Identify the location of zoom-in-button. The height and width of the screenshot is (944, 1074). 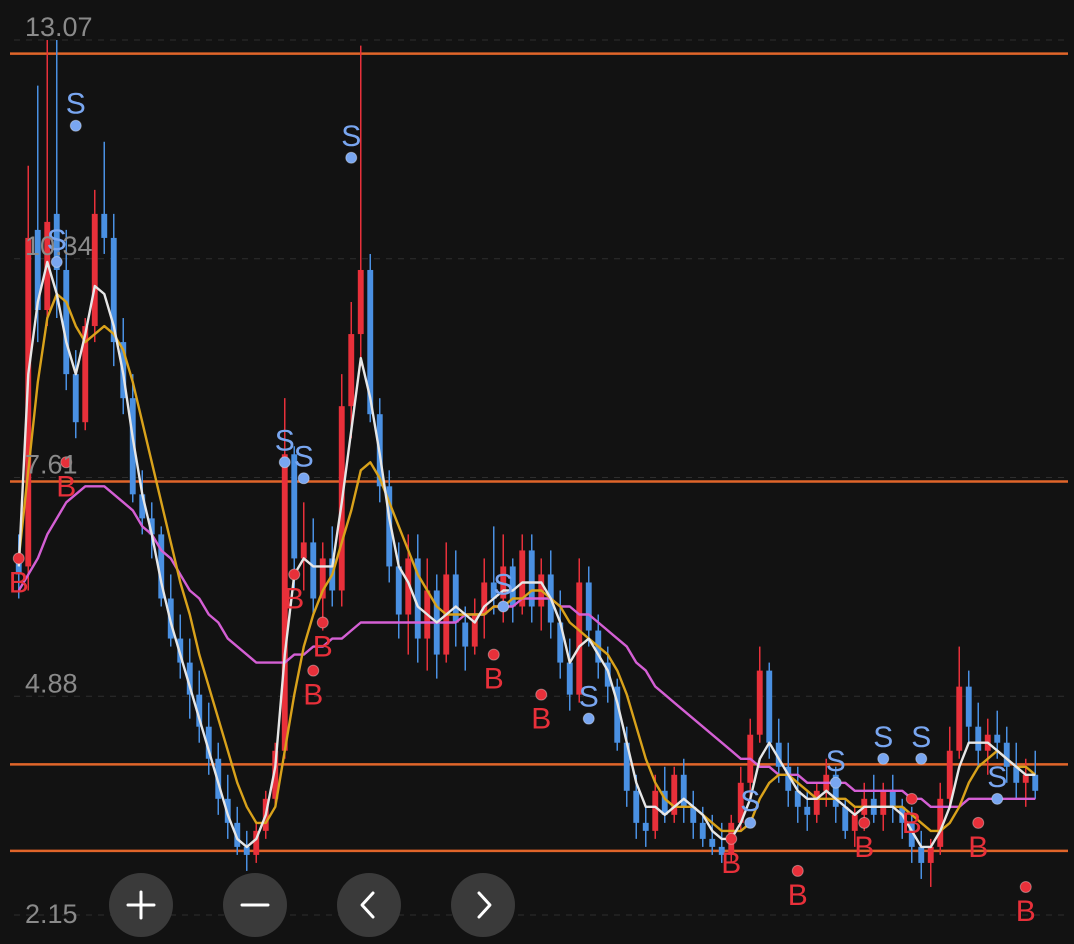
(141, 905).